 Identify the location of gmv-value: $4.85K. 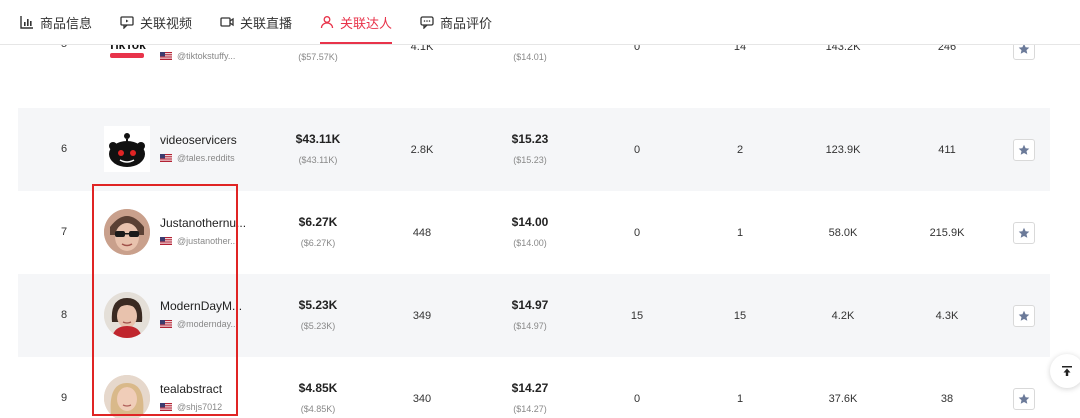
(318, 388).